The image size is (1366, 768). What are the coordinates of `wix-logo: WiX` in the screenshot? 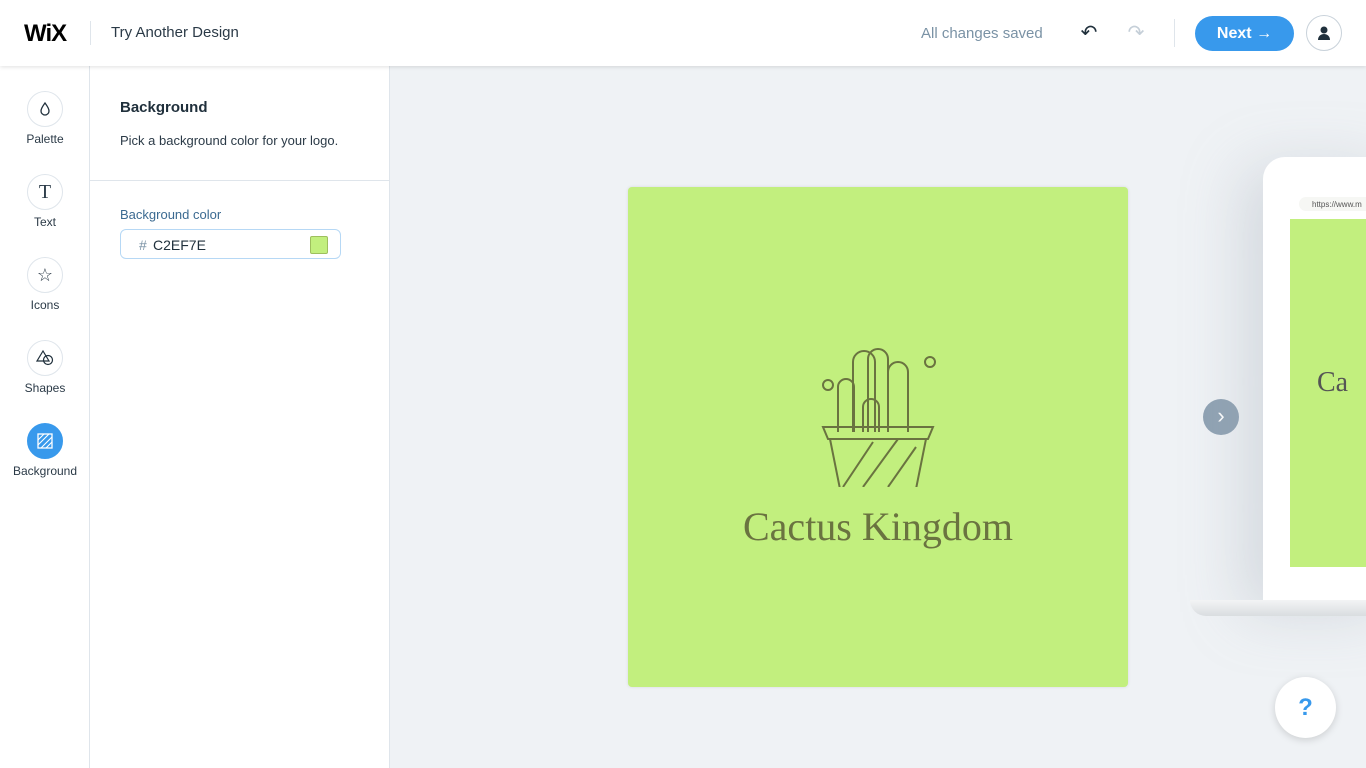 It's located at (45, 34).